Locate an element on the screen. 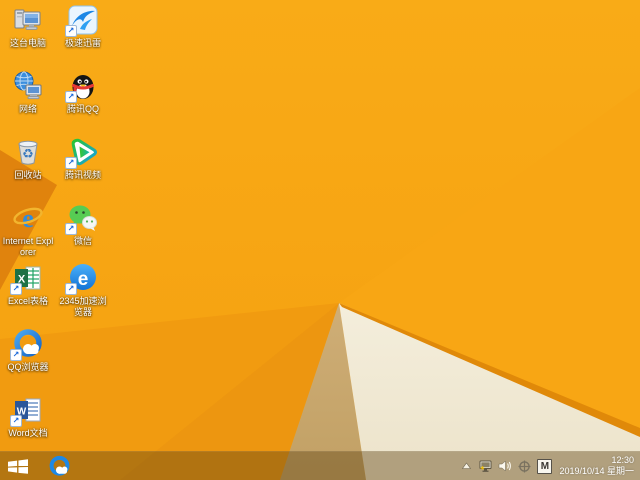 This screenshot has width=640, height=480. svg-text: e is located at coordinates (83, 279).